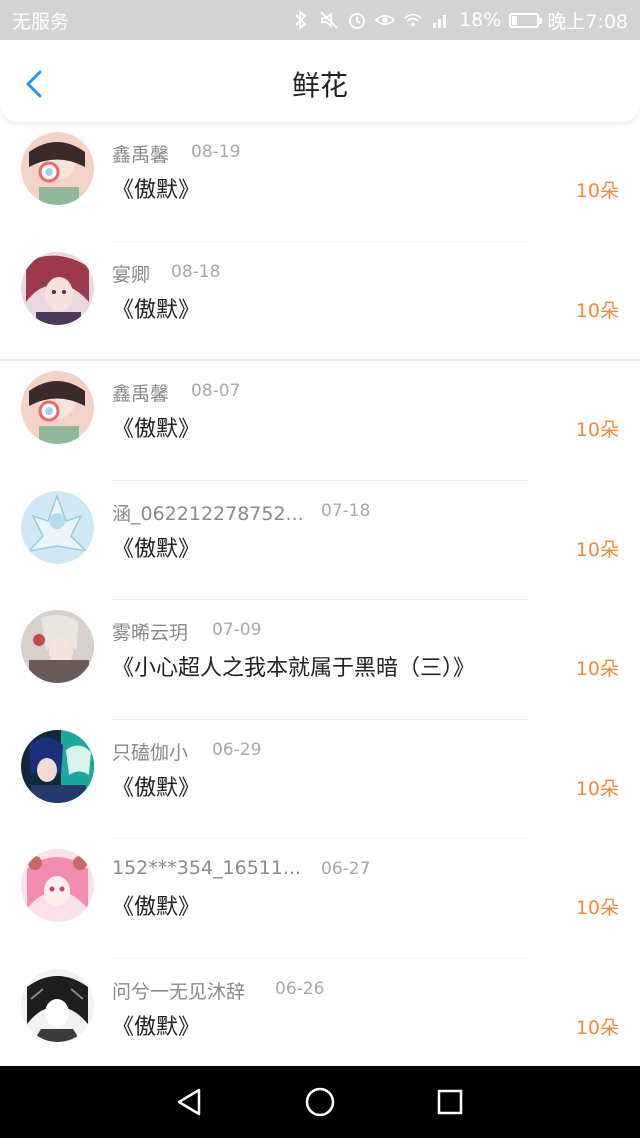 This screenshot has height=1138, width=640. I want to click on nav-back-icon, so click(189, 1102).